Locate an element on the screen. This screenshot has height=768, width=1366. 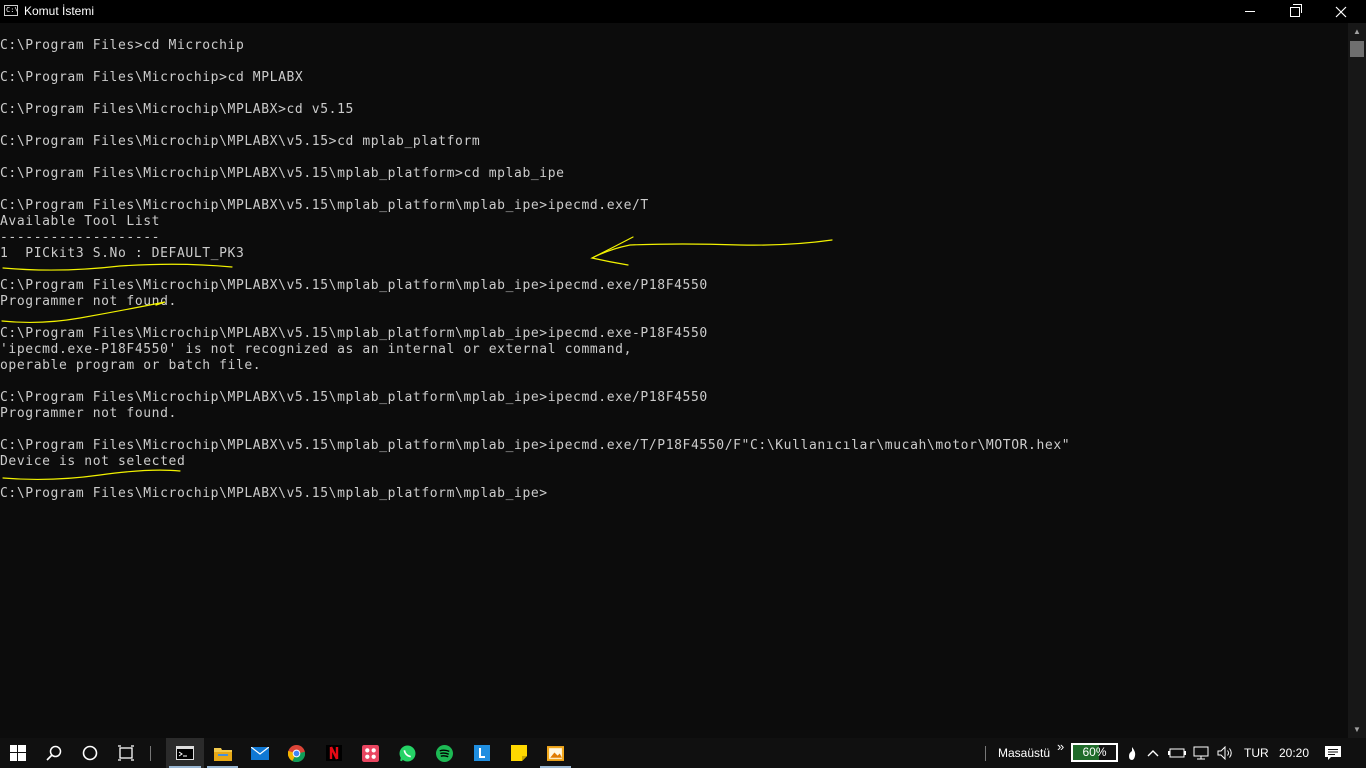
scroll-thumb is located at coordinates (1357, 49).